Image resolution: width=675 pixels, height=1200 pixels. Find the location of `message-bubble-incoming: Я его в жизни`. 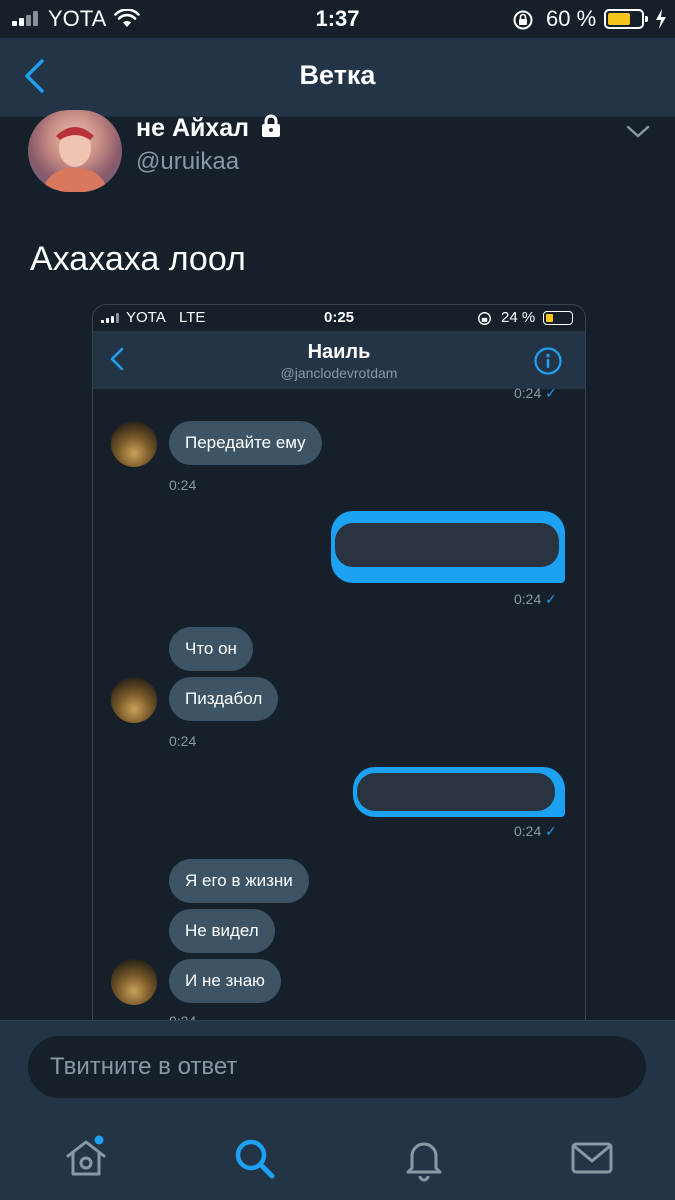

message-bubble-incoming: Я его в жизни is located at coordinates (239, 881).